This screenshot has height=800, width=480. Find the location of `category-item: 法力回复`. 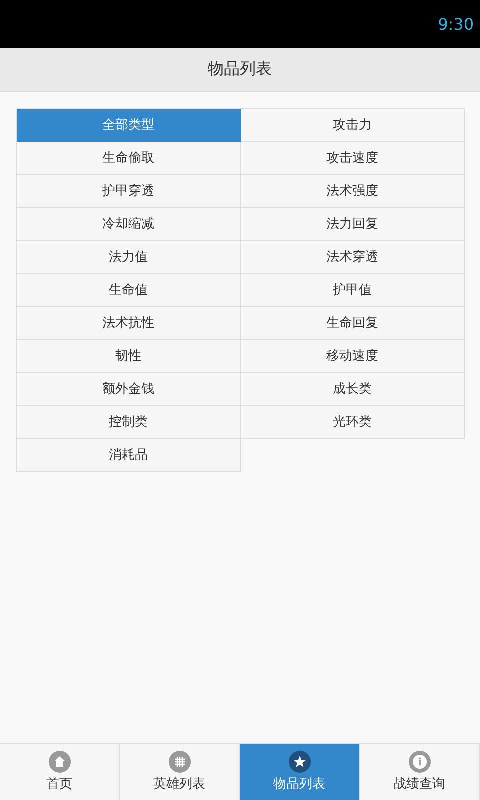

category-item: 法力回复 is located at coordinates (353, 224).